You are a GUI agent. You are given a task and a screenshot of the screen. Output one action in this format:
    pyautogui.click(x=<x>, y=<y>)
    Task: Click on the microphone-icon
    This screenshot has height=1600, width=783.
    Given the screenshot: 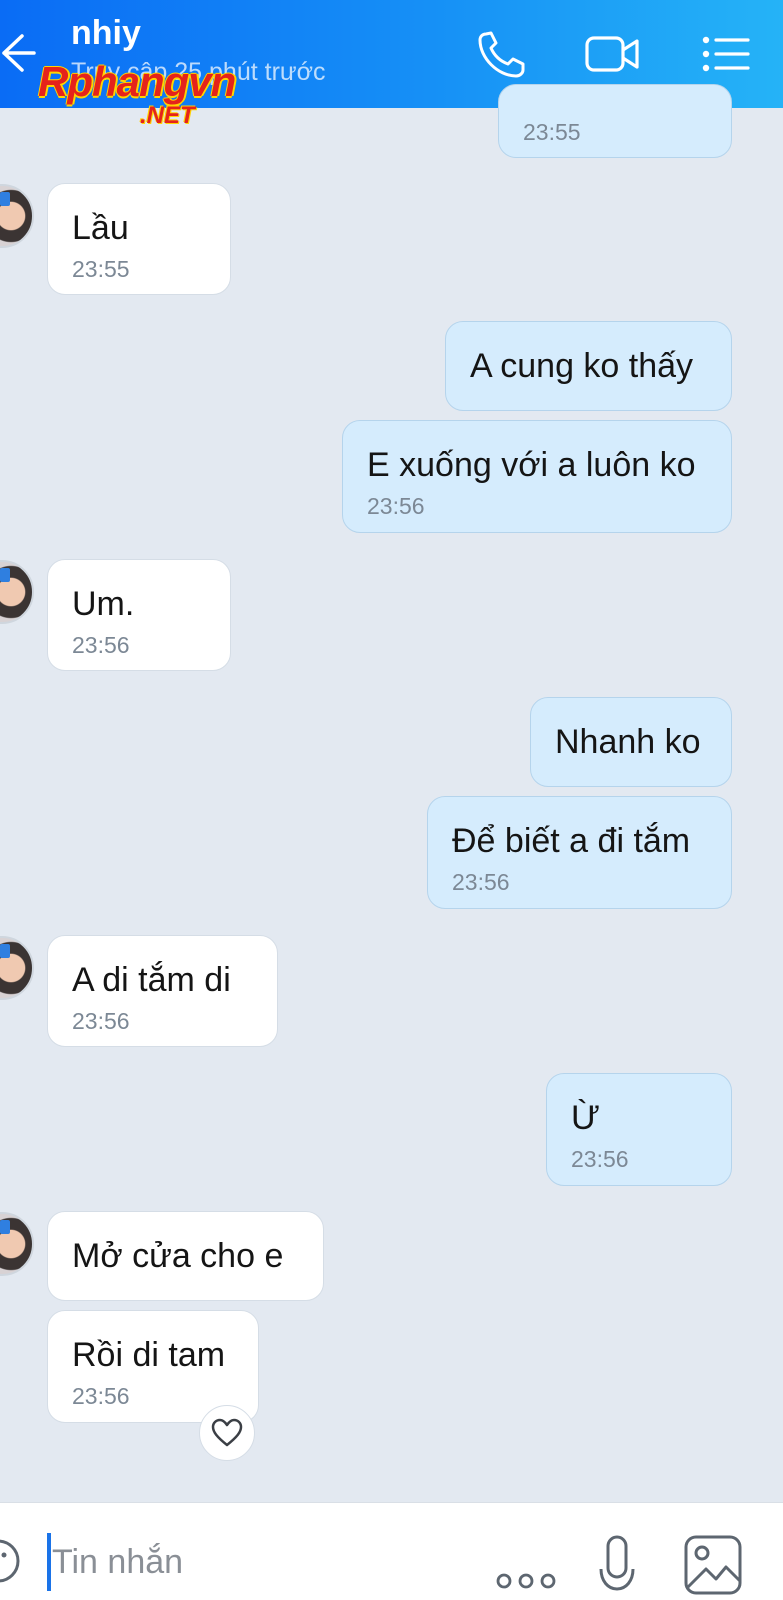 What is the action you would take?
    pyautogui.click(x=617, y=1563)
    